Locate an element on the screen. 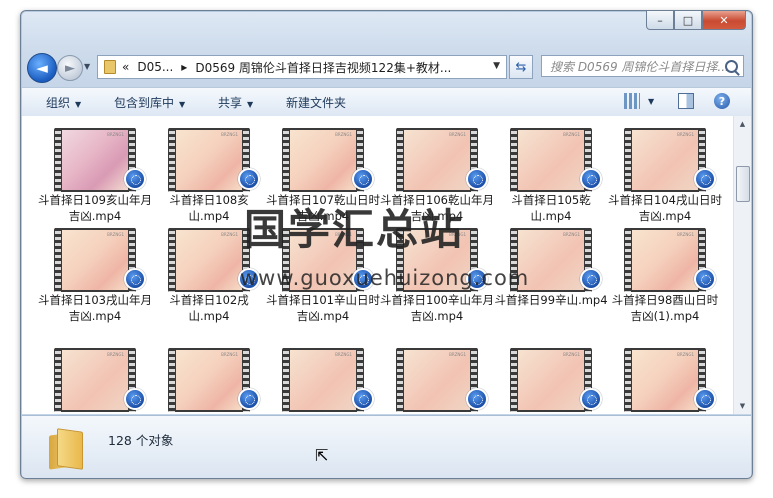 The height and width of the screenshot is (498, 773). file-name: 斗首择日98酉山日时吉凶(1).mp4 is located at coordinates (665, 308).